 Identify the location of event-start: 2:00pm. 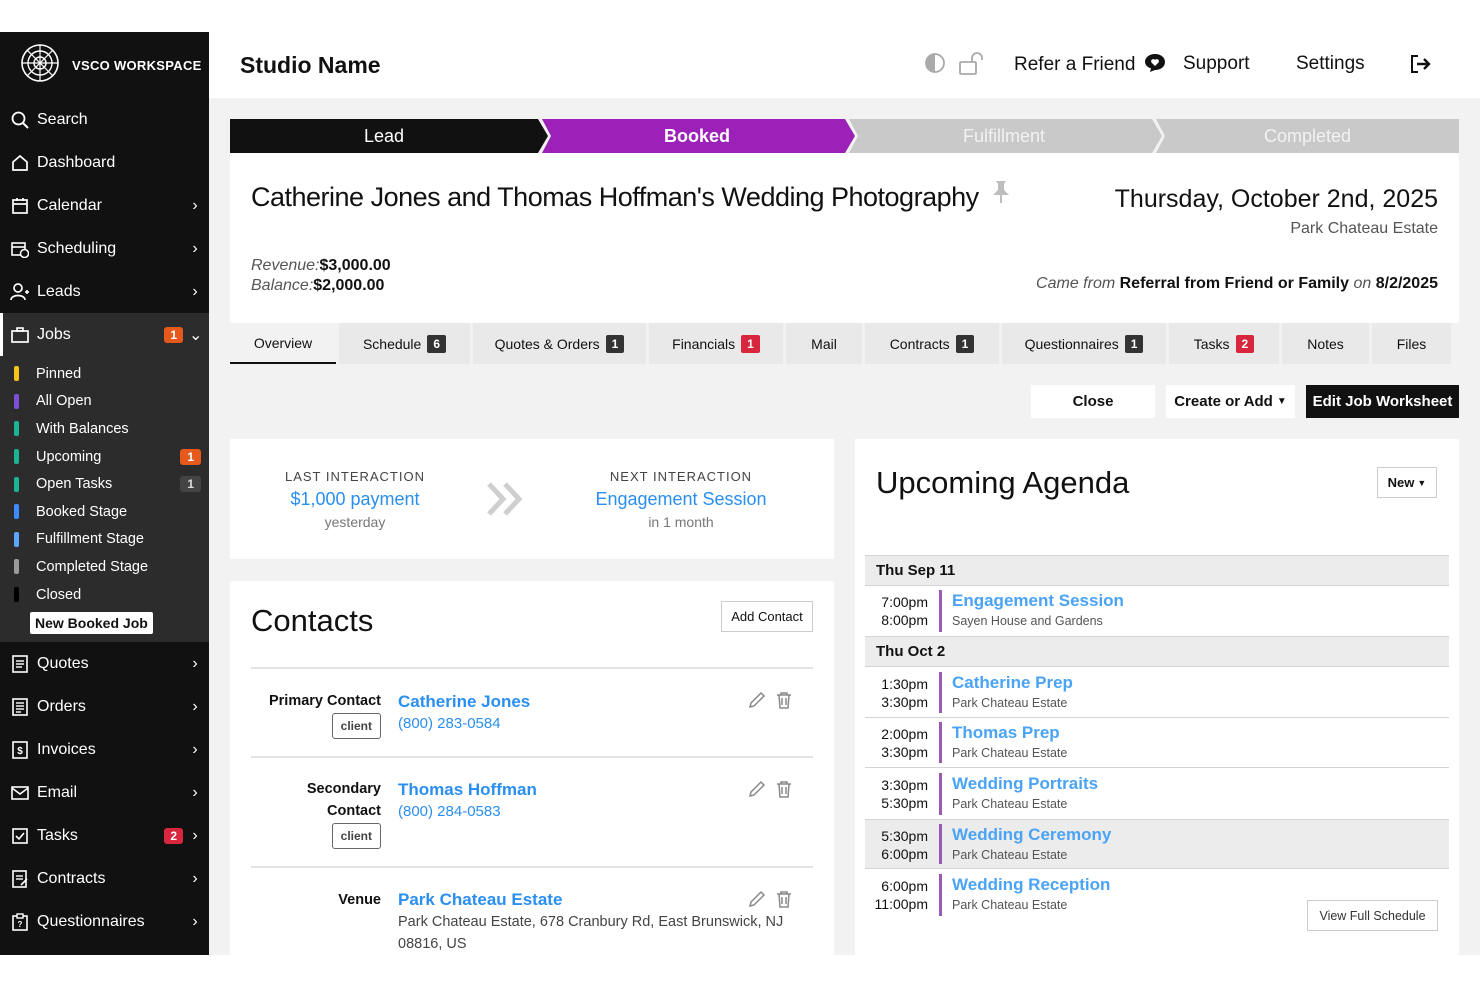
(904, 734).